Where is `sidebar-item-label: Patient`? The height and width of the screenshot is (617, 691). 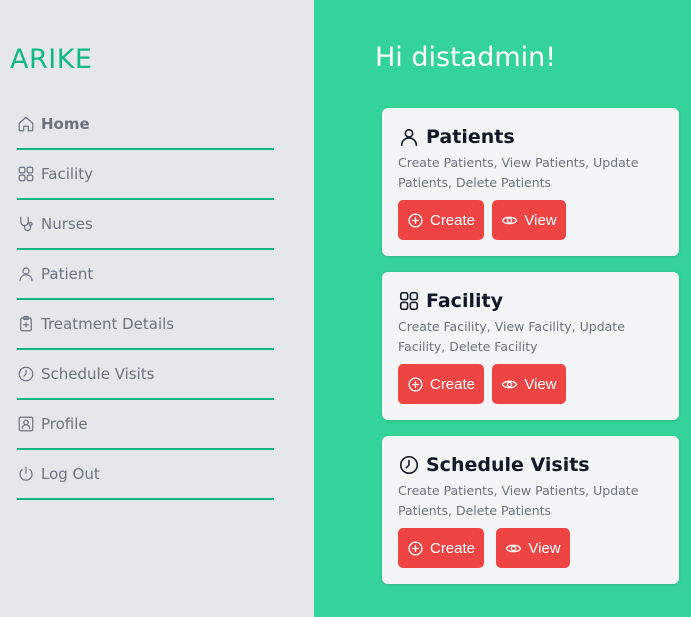
sidebar-item-label: Patient is located at coordinates (67, 274).